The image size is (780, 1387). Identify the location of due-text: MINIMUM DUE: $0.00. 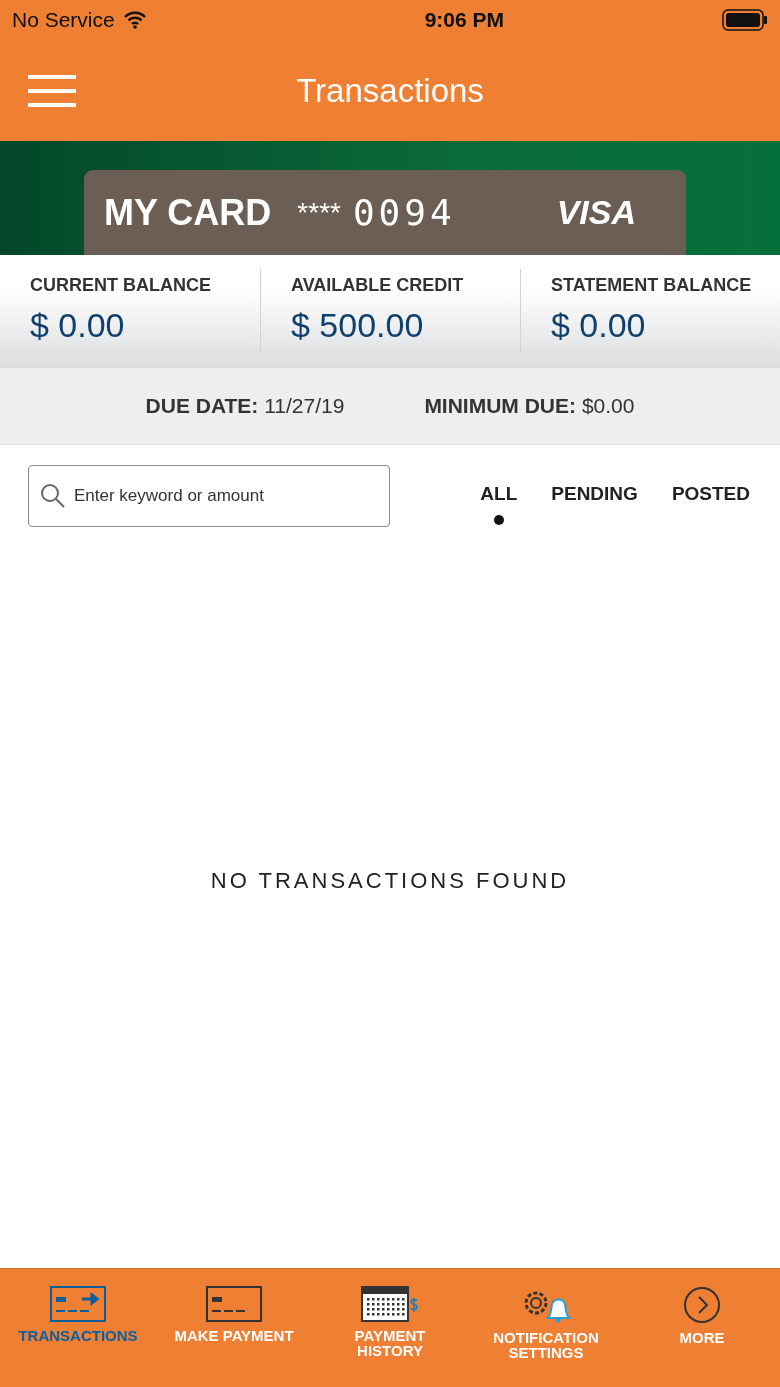
(529, 406).